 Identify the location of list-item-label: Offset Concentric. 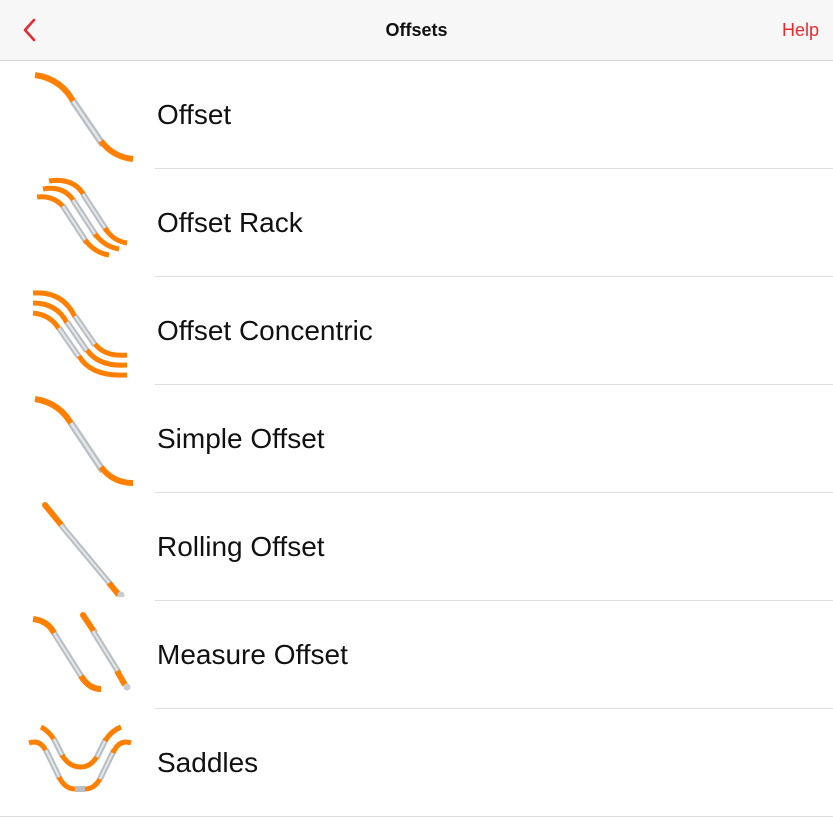
(265, 330).